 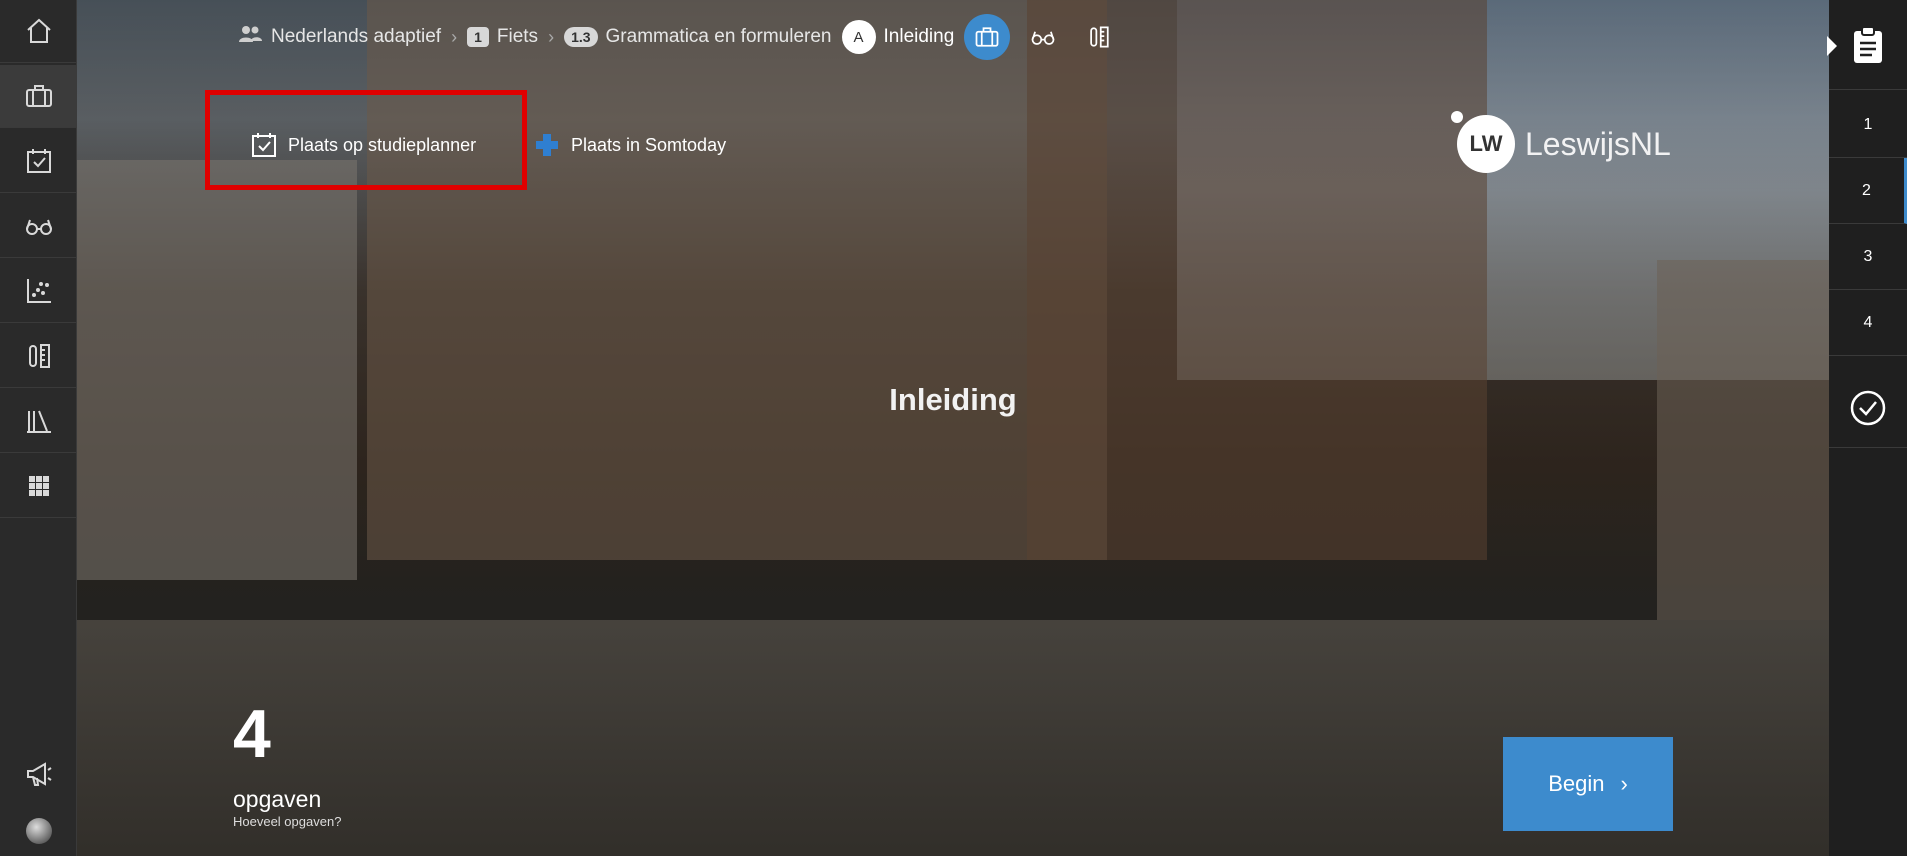 I want to click on home-icon, so click(x=38, y=30).